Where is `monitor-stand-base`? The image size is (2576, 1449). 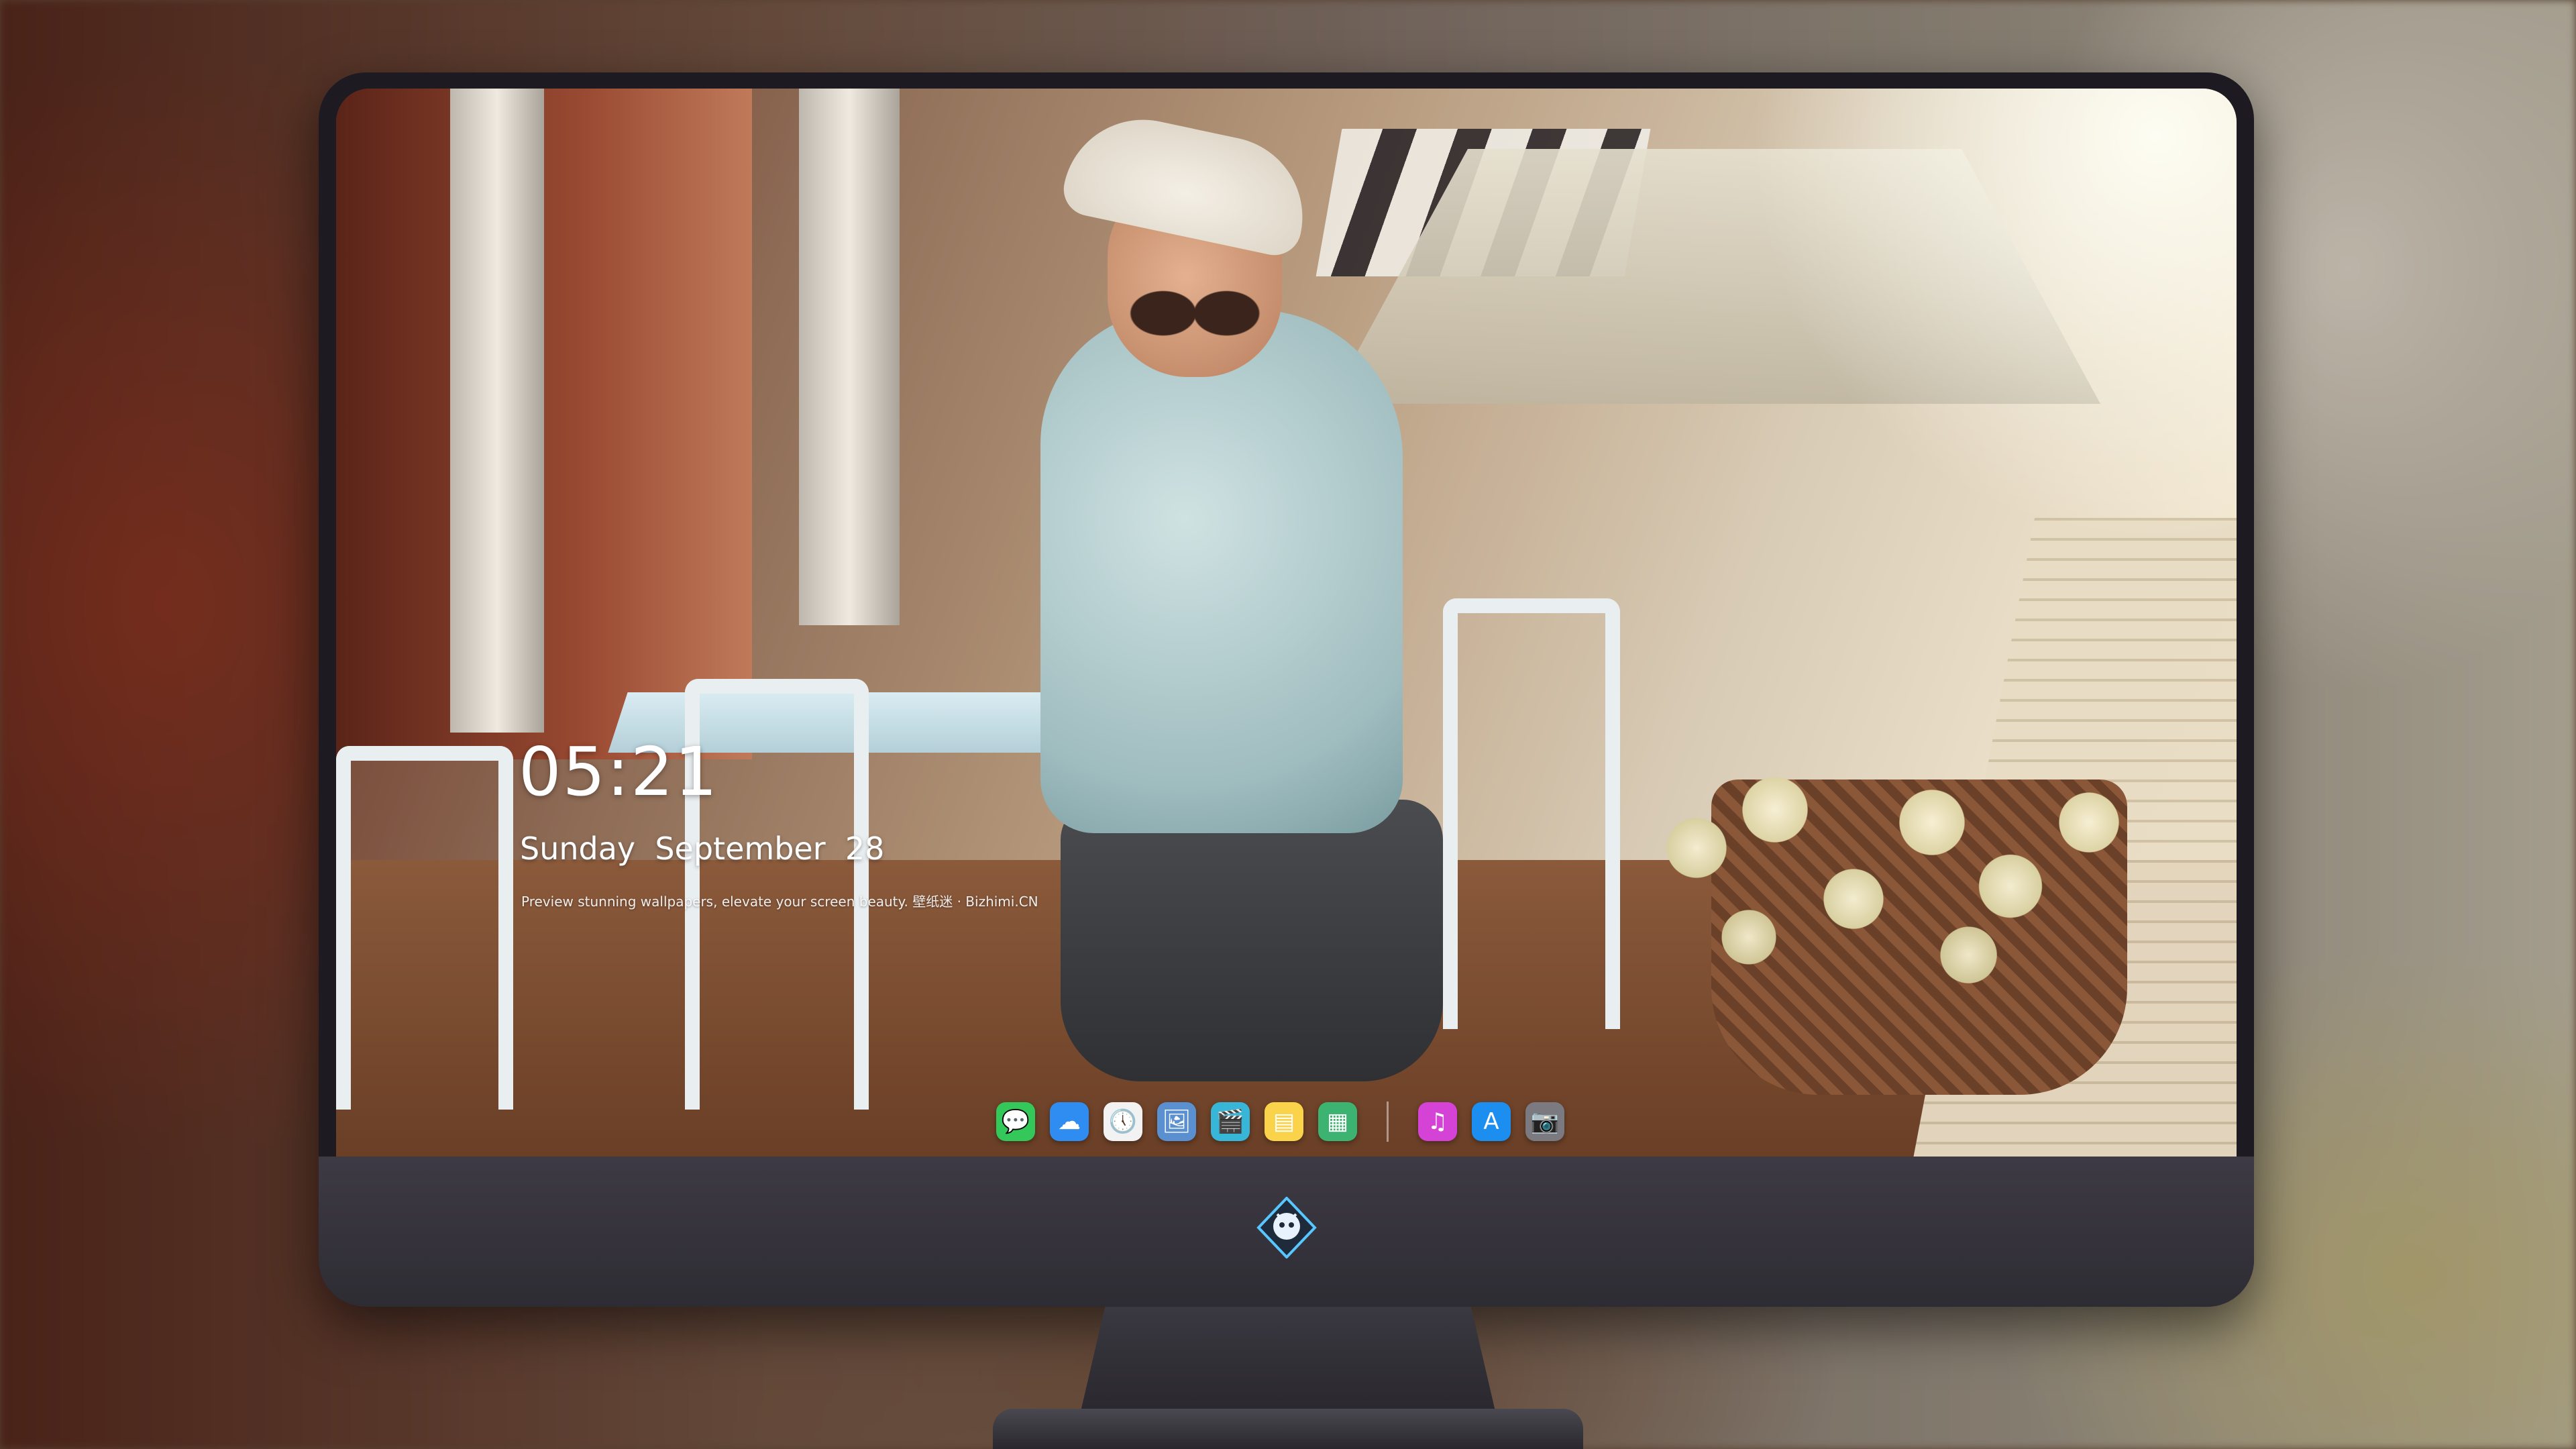 monitor-stand-base is located at coordinates (1288, 1429).